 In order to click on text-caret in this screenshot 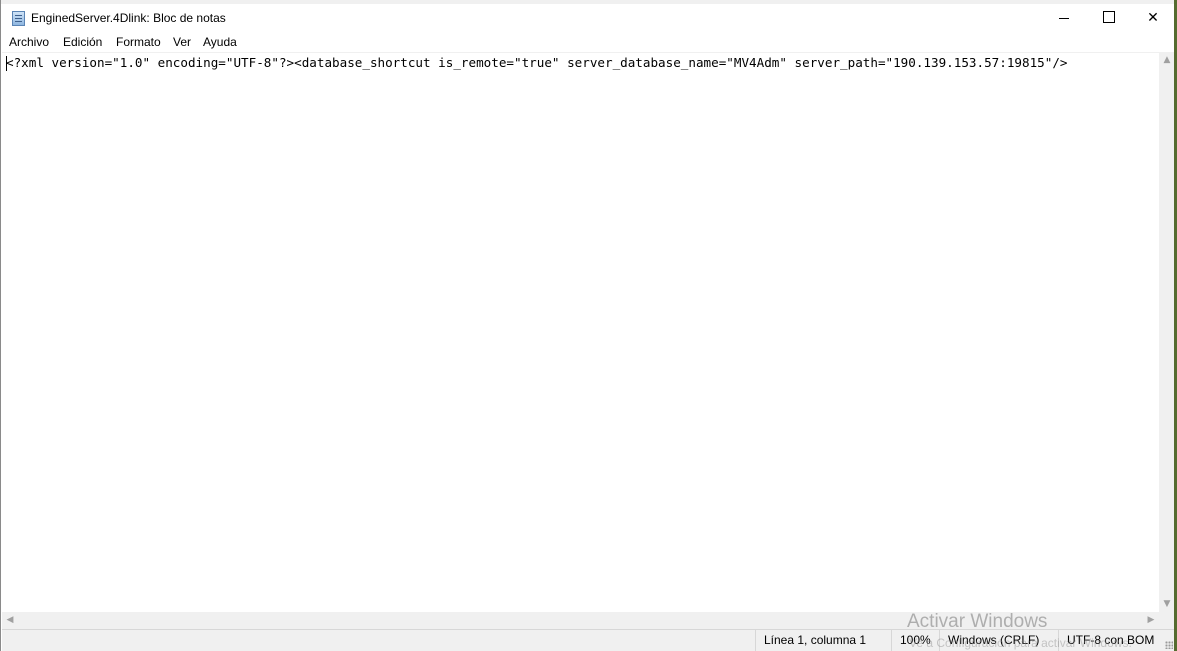, I will do `click(6, 63)`.